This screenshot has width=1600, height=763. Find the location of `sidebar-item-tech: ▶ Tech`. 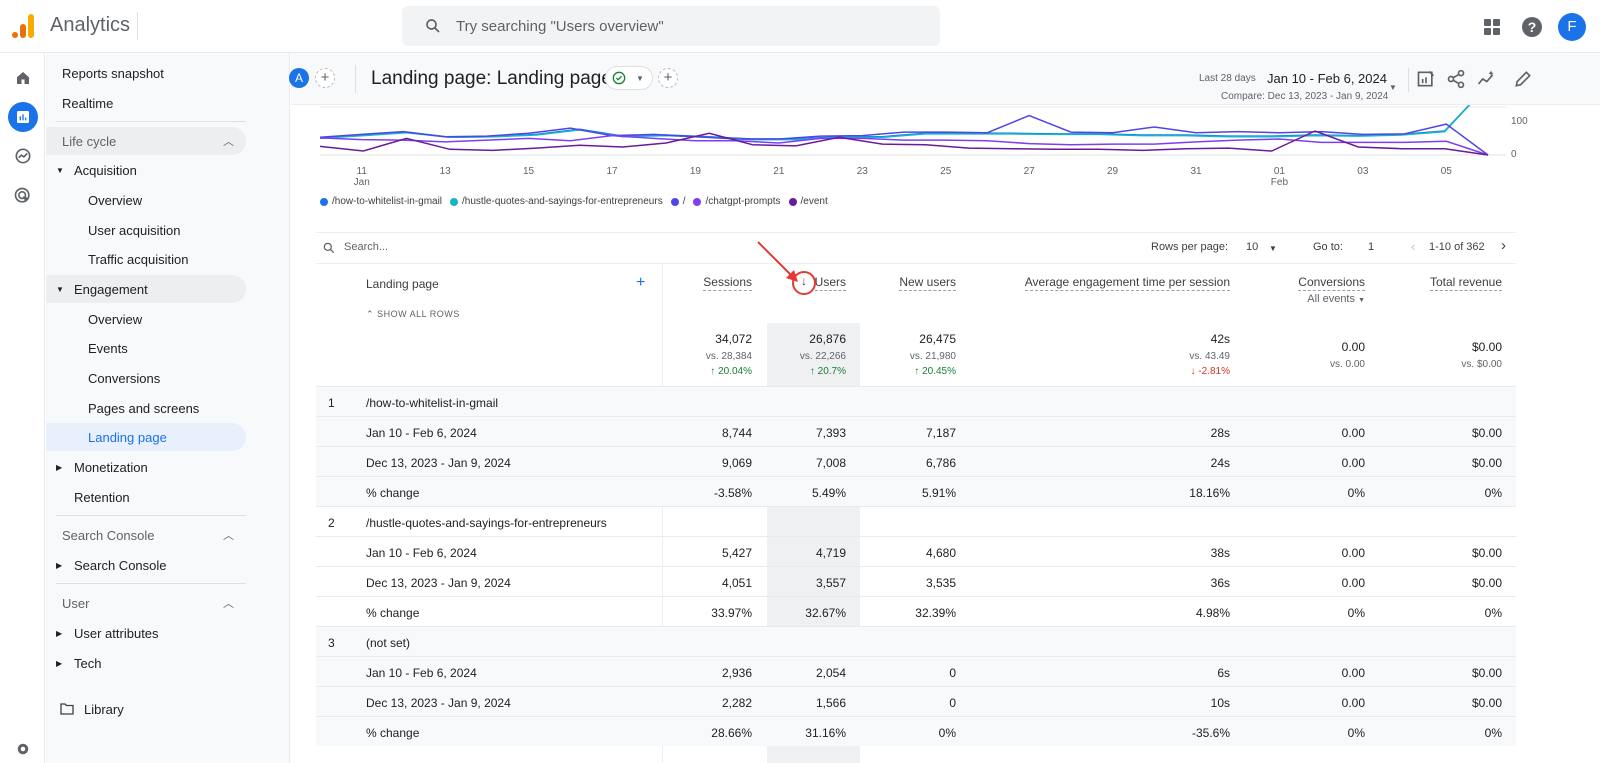

sidebar-item-tech: ▶ Tech is located at coordinates (146, 663).